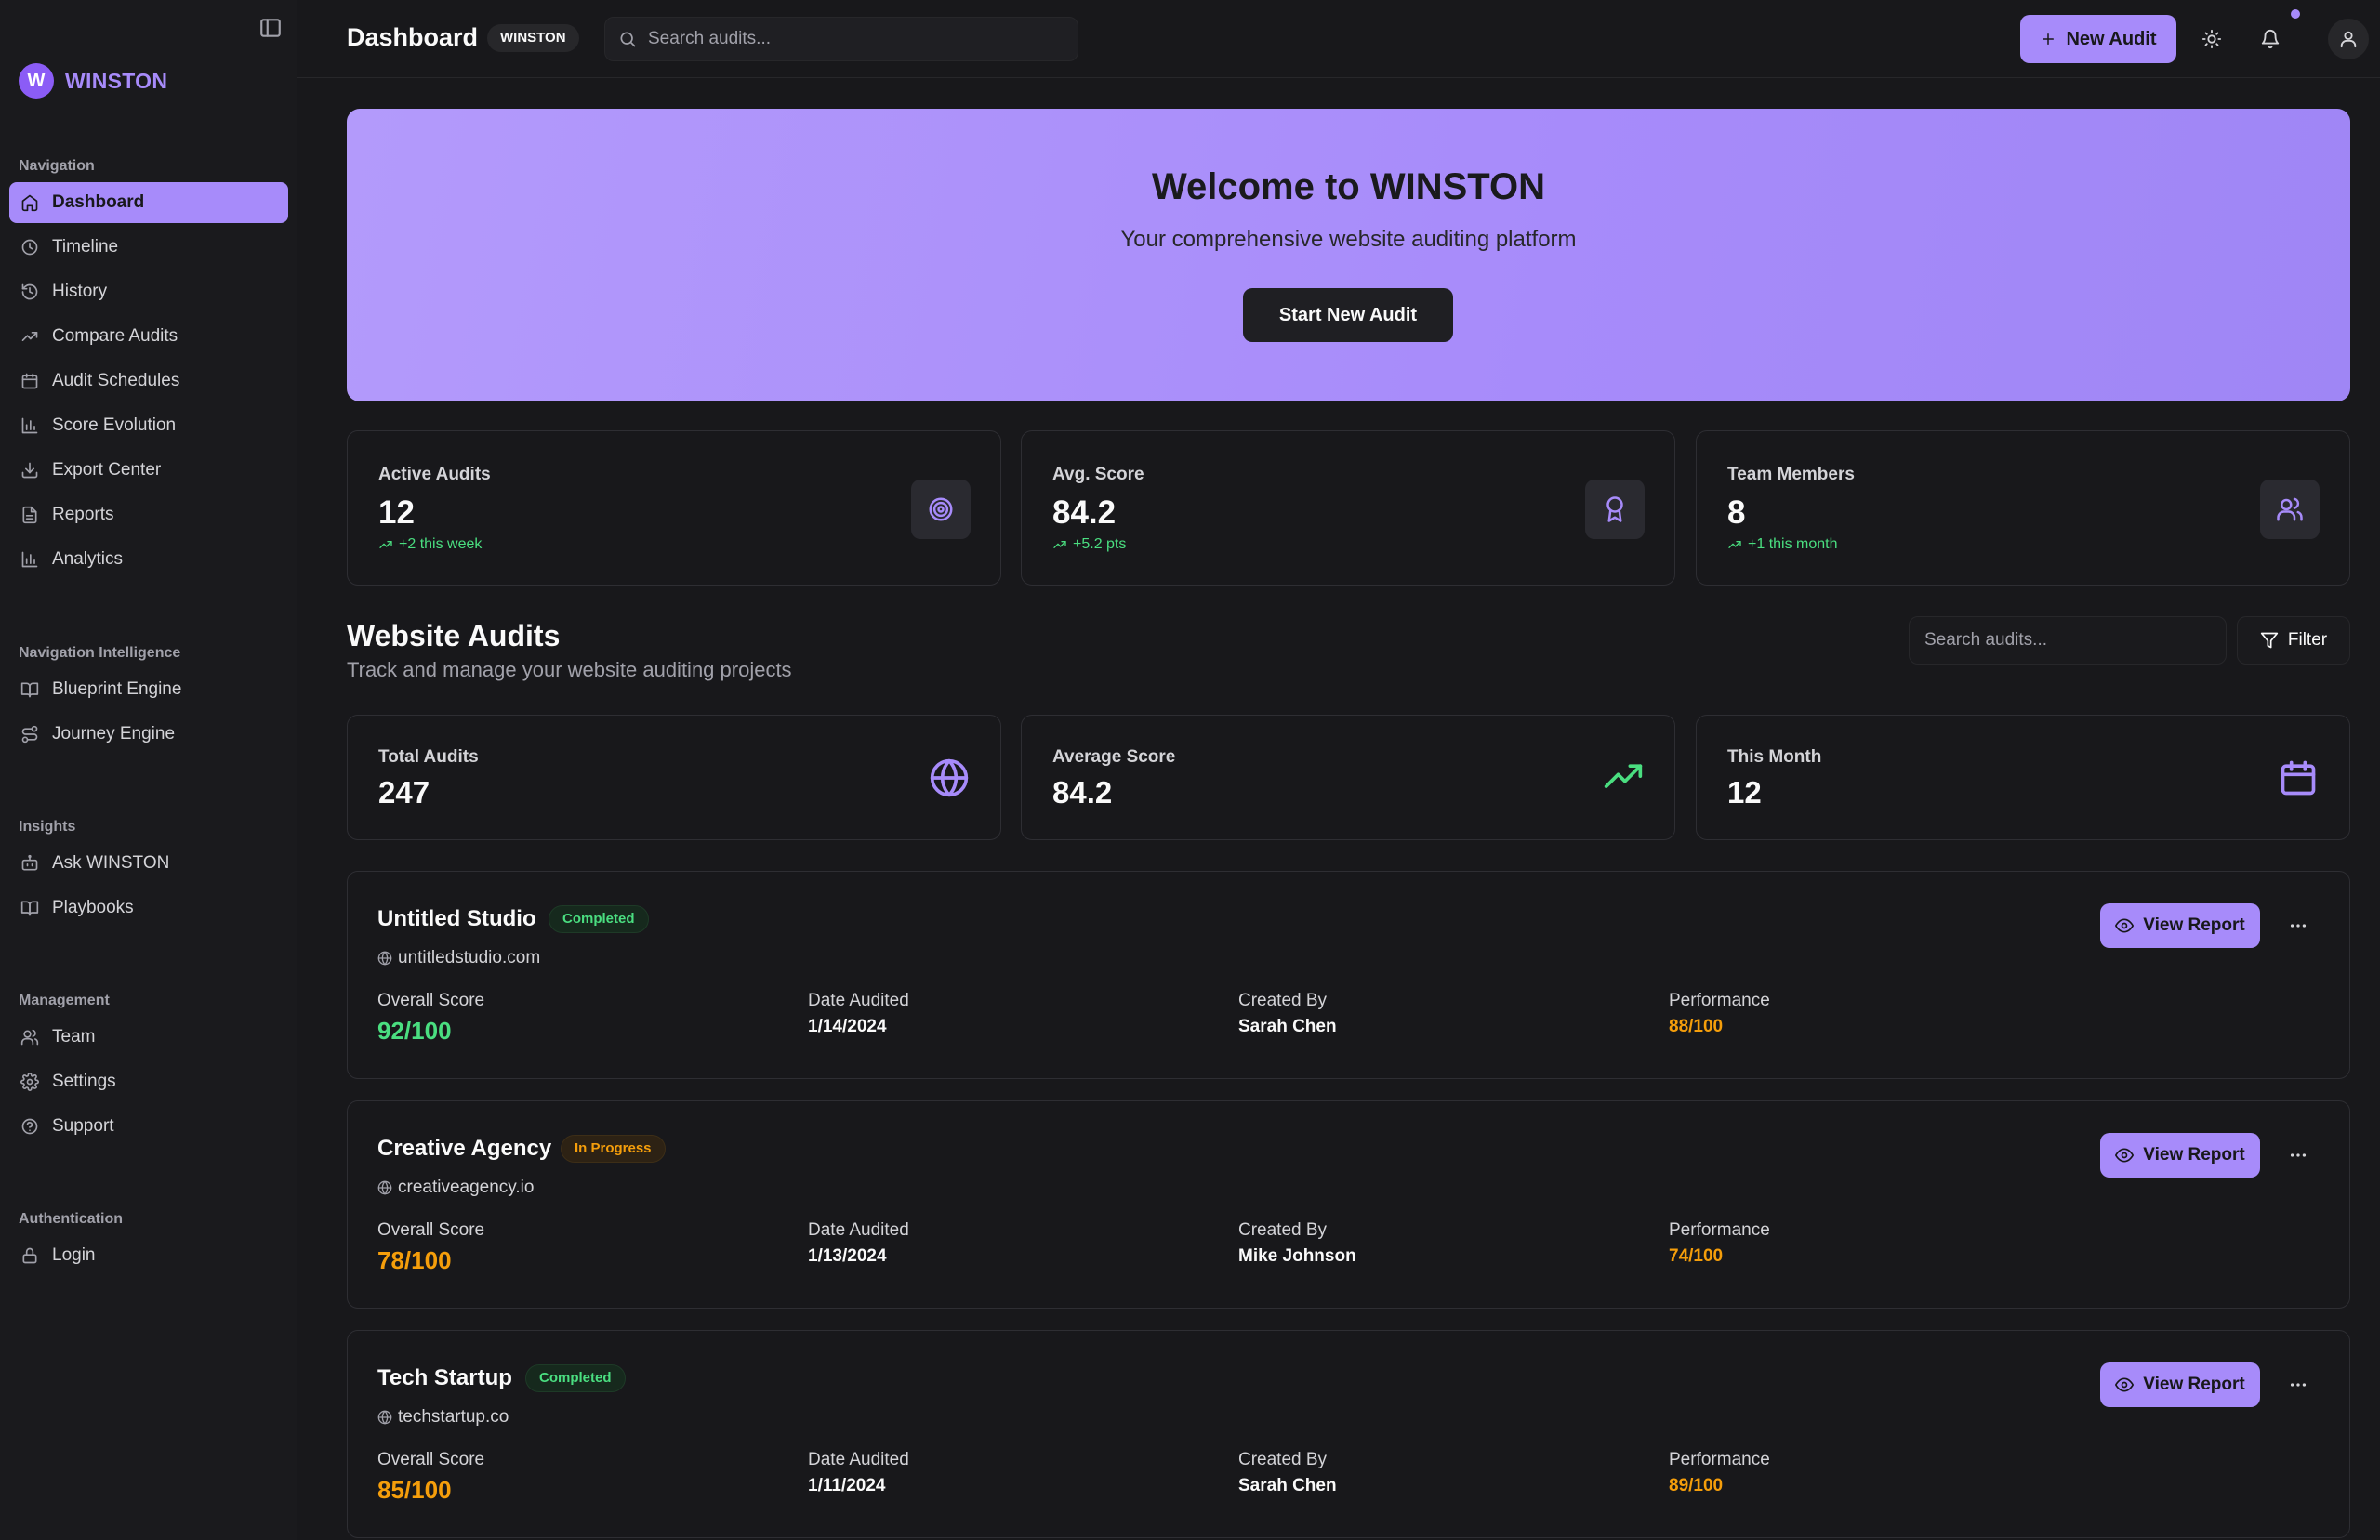  I want to click on sidebar-item-label: History, so click(80, 291).